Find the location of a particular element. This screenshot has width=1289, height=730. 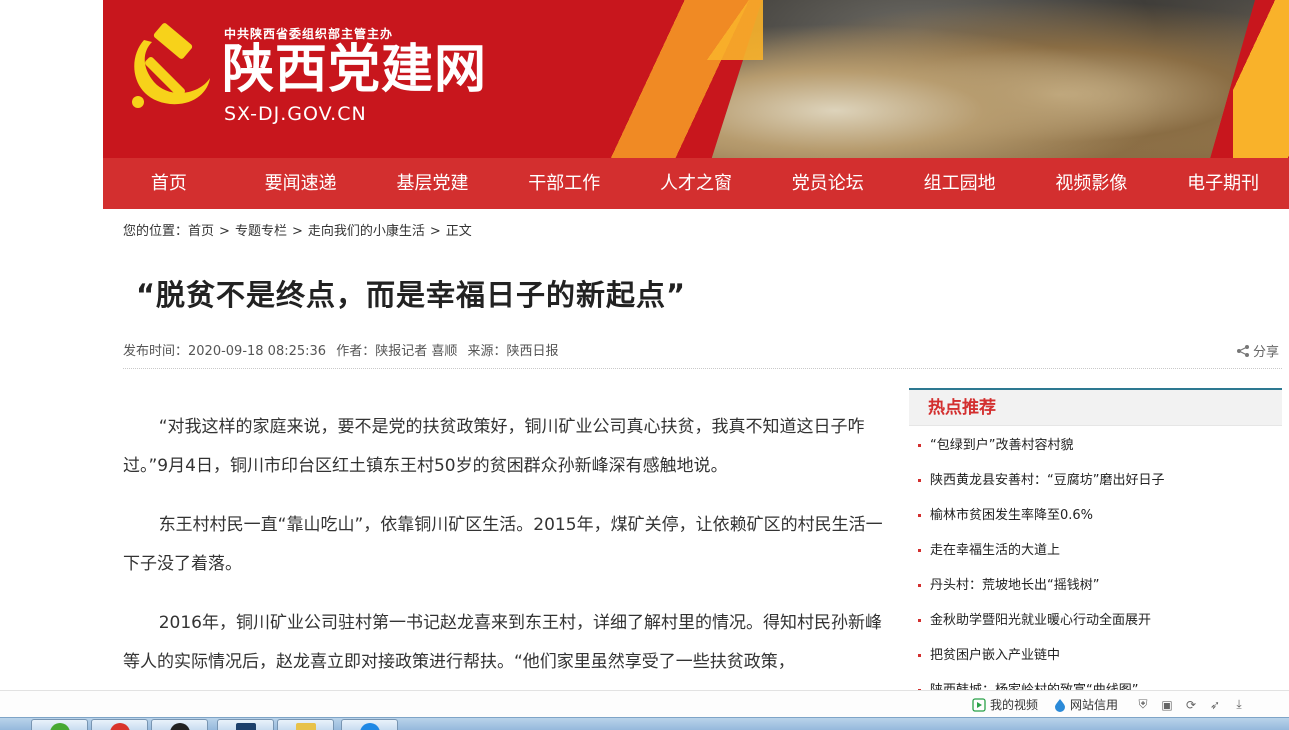

hot-item: 丹头村：荒坡地长出“摇钱树” is located at coordinates (1100, 585).